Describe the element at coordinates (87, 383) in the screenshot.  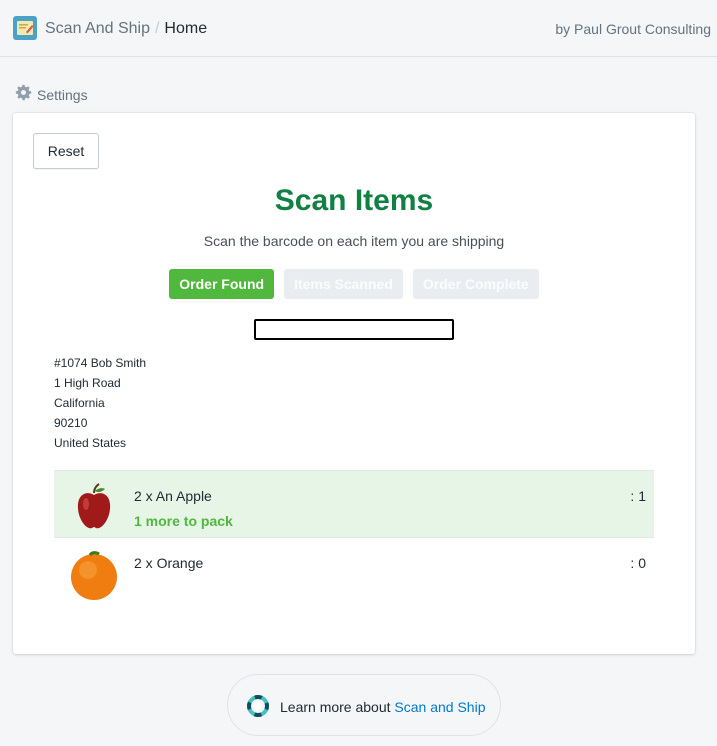
I see `address-line: 1 High Road` at that location.